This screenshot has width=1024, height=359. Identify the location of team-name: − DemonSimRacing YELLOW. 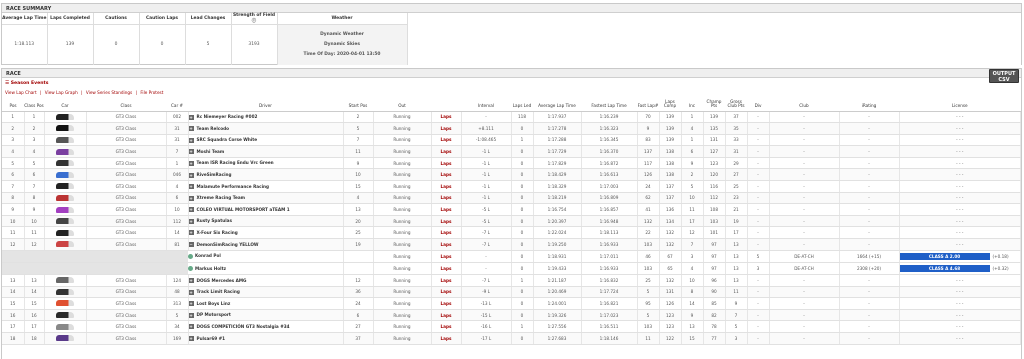
(266, 244).